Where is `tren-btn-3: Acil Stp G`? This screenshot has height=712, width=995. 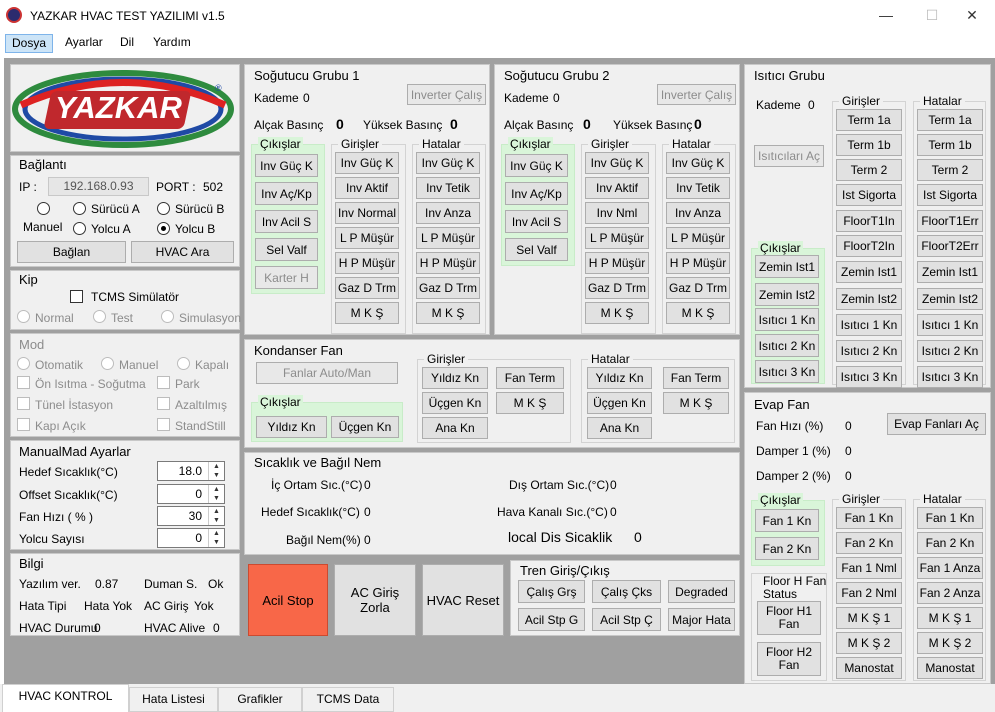 tren-btn-3: Acil Stp G is located at coordinates (551, 619).